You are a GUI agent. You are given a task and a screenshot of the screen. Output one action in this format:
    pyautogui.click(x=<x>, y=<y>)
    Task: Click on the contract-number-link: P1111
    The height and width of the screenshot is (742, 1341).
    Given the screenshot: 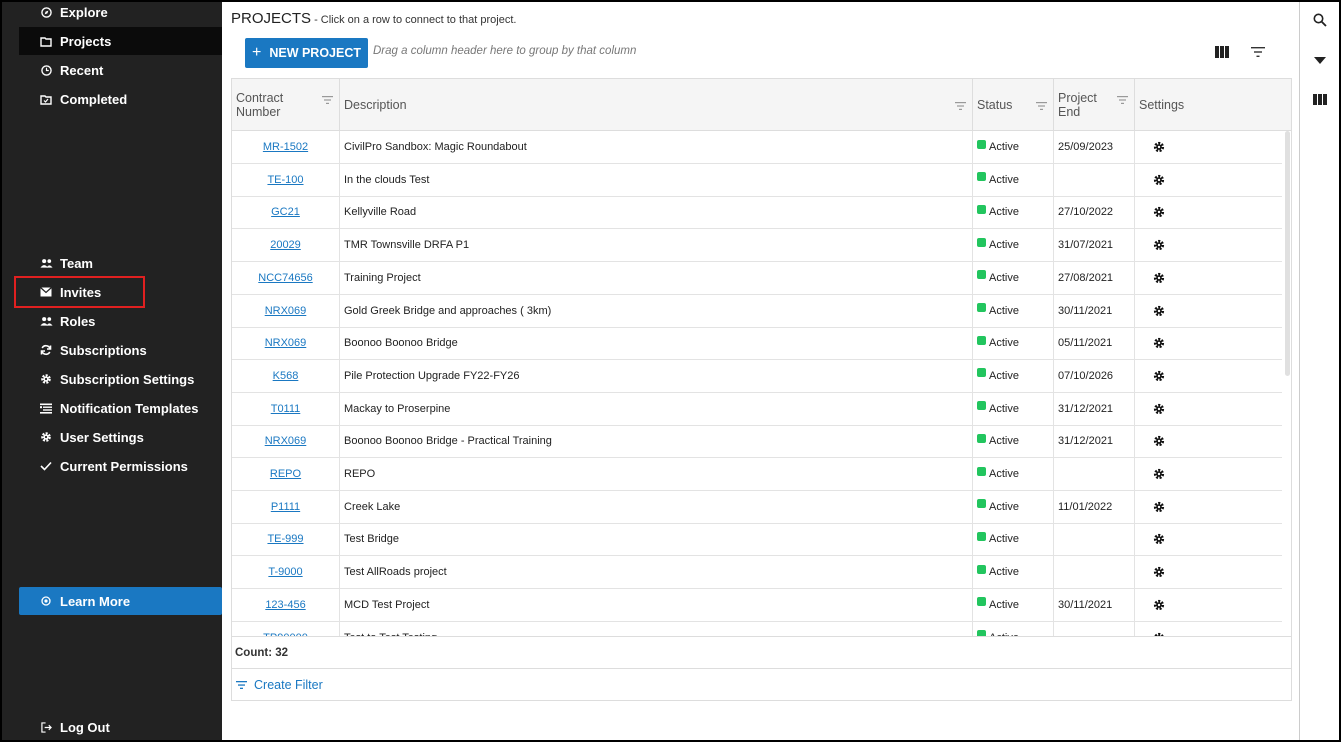 What is the action you would take?
    pyautogui.click(x=285, y=507)
    